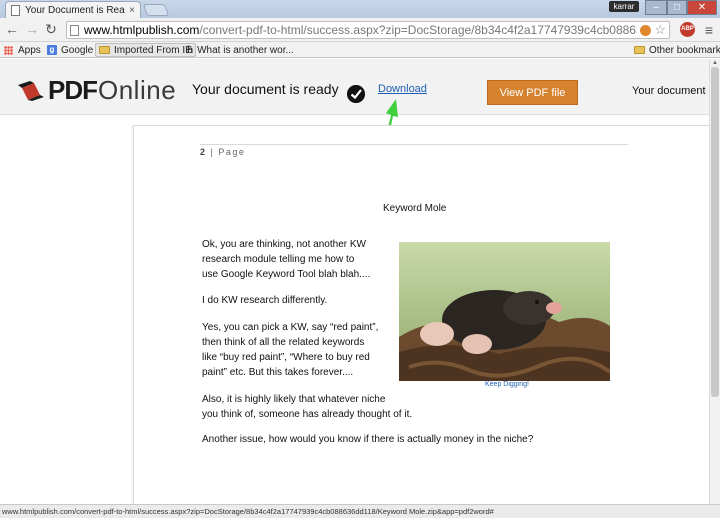 This screenshot has width=720, height=518. What do you see at coordinates (265, 89) in the screenshot?
I see `ready-message: Your document is ready` at bounding box center [265, 89].